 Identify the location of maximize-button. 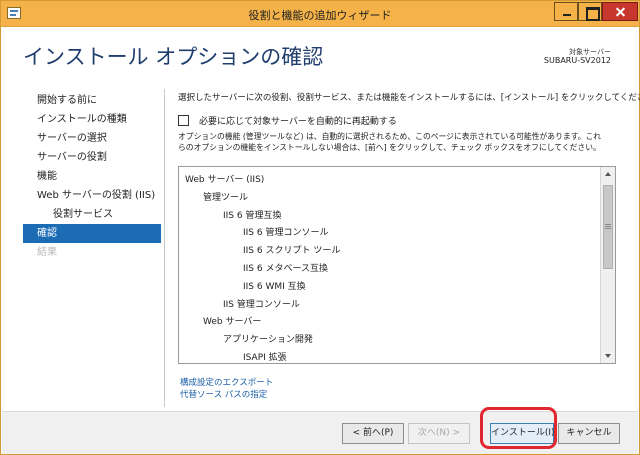
(590, 11).